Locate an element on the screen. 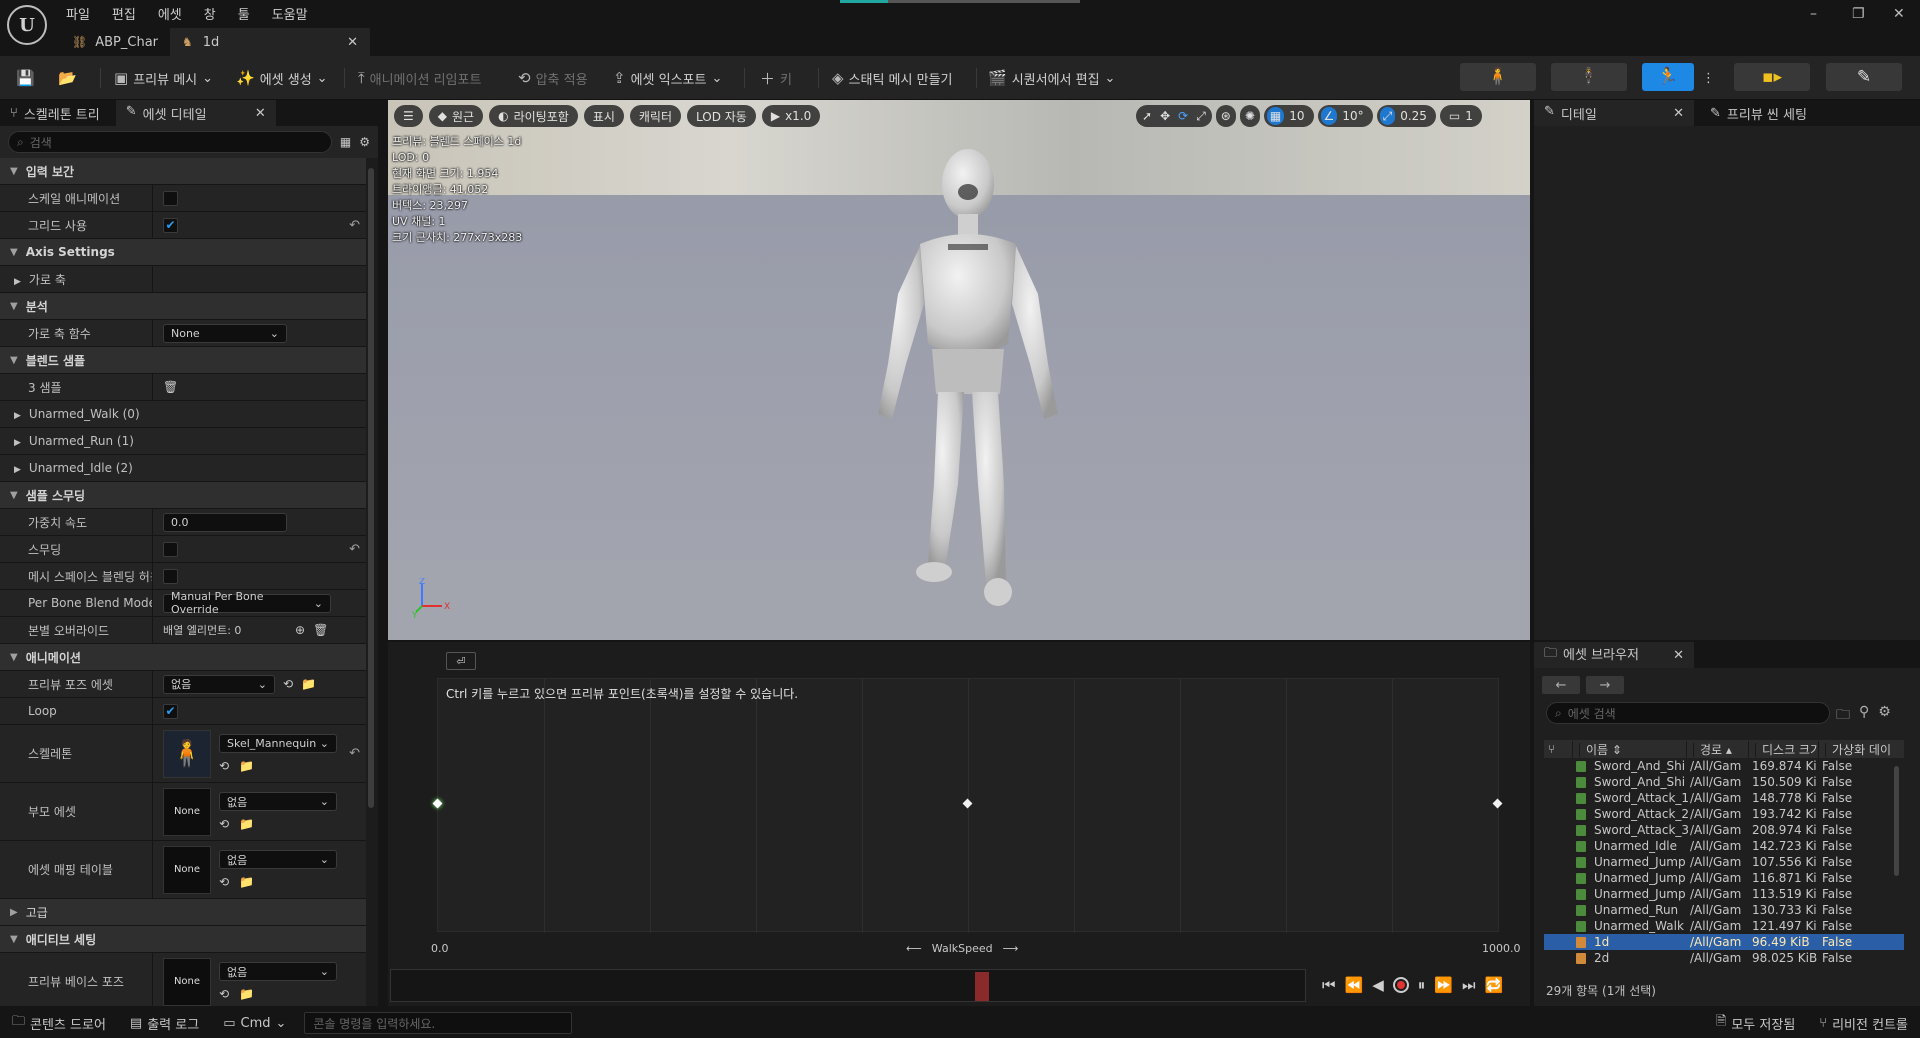  scale-icon: ⤢ is located at coordinates (1201, 116).